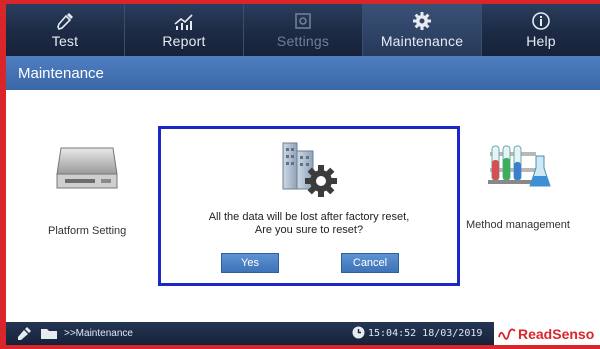  Describe the element at coordinates (184, 41) in the screenshot. I see `tab-report-label: Report` at that location.